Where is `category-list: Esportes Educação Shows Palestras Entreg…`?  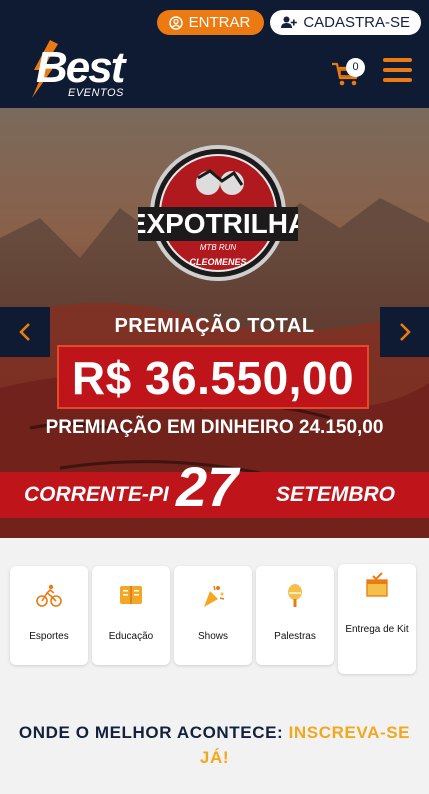 category-list: Esportes Educação Shows Palestras Entreg… is located at coordinates (213, 619).